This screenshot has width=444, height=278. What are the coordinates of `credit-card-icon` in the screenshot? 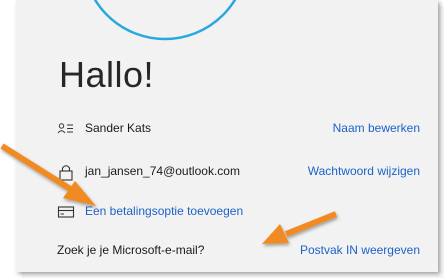 It's located at (66, 212).